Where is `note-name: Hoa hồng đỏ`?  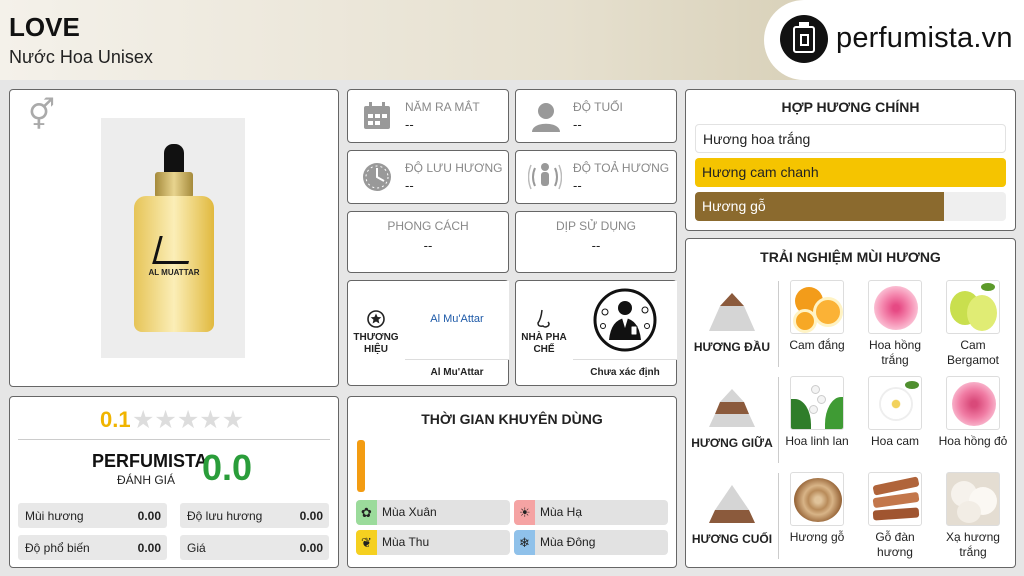 note-name: Hoa hồng đỏ is located at coordinates (973, 441).